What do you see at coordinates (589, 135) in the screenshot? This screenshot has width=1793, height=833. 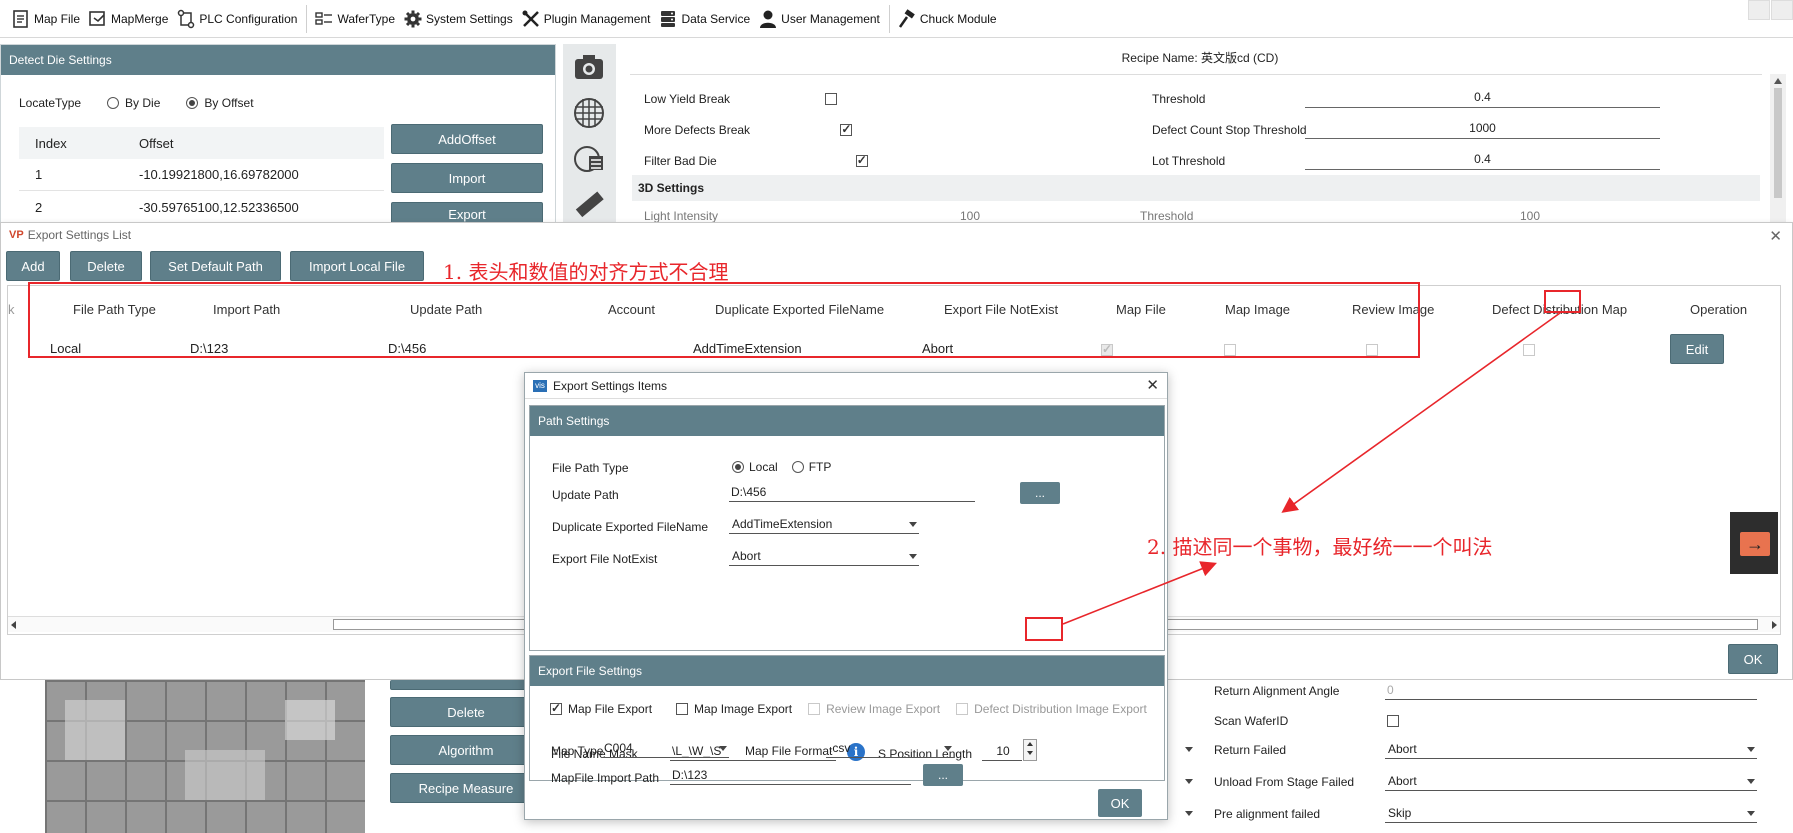 I see `side-icon-strip` at bounding box center [589, 135].